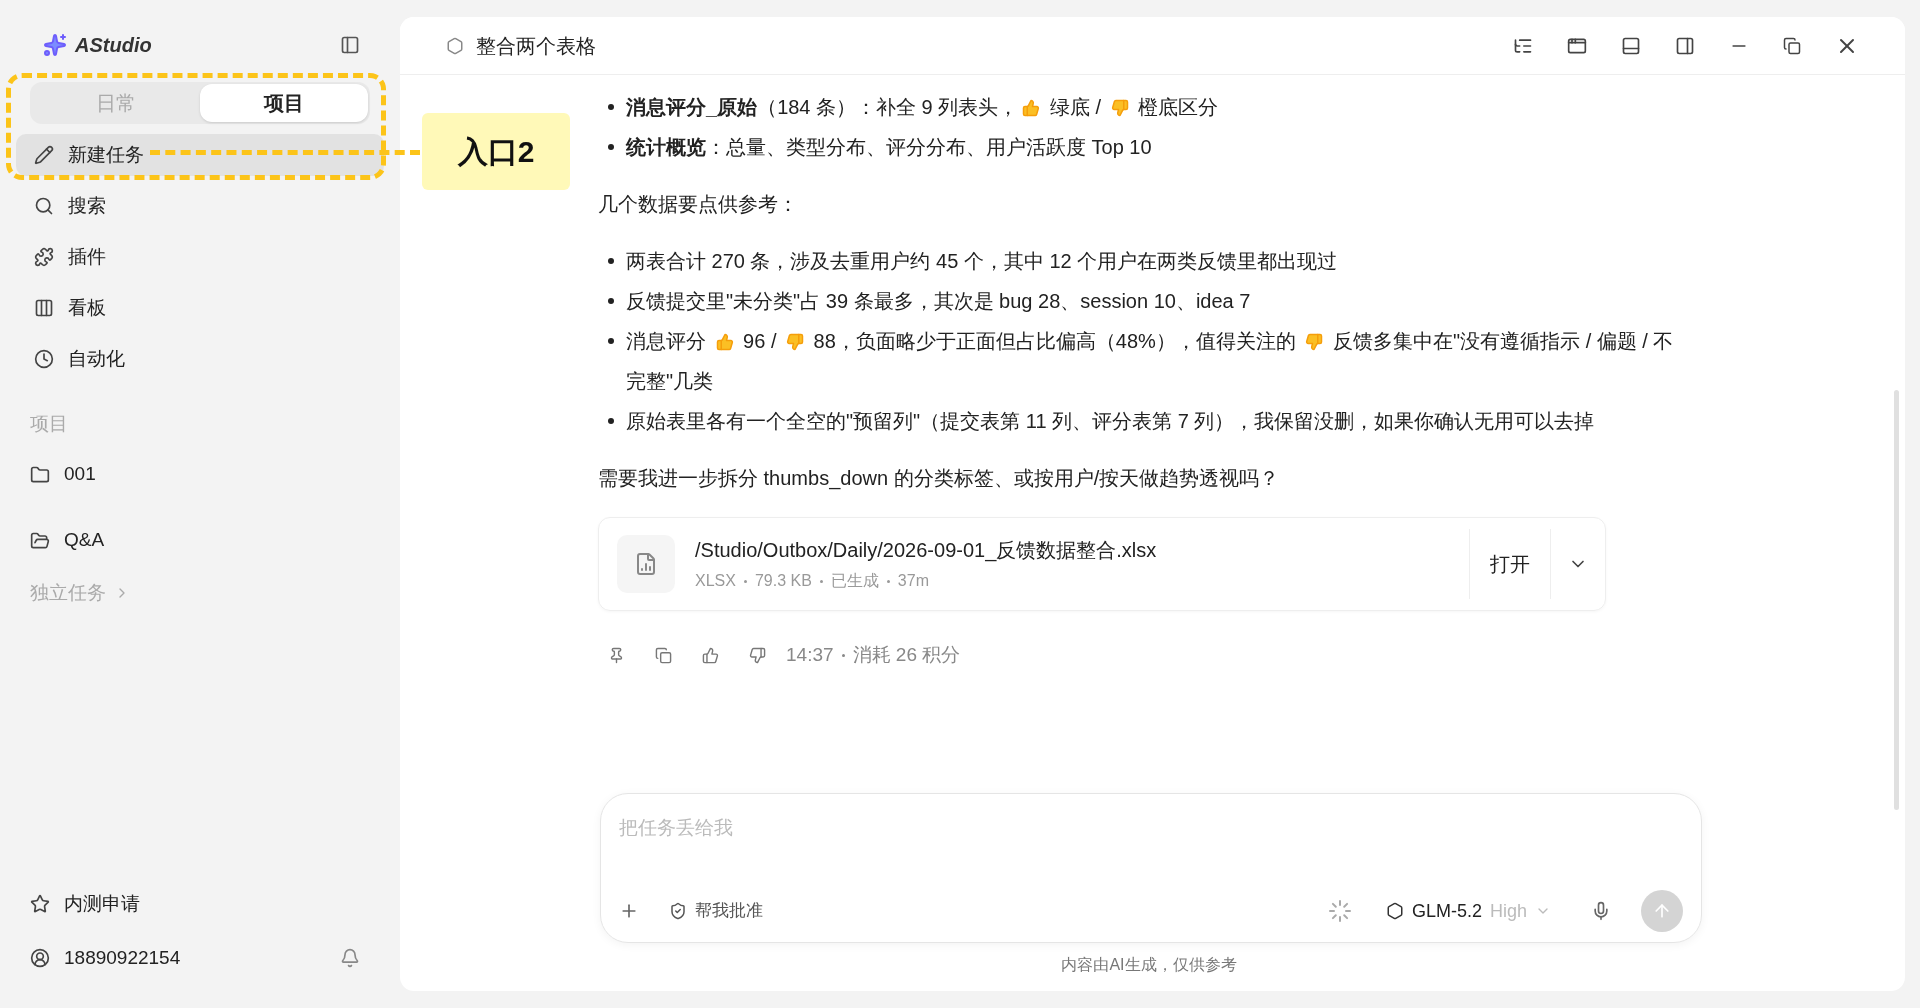 This screenshot has height=1008, width=1920. Describe the element at coordinates (200, 308) in the screenshot. I see `nav-item: 看板` at that location.